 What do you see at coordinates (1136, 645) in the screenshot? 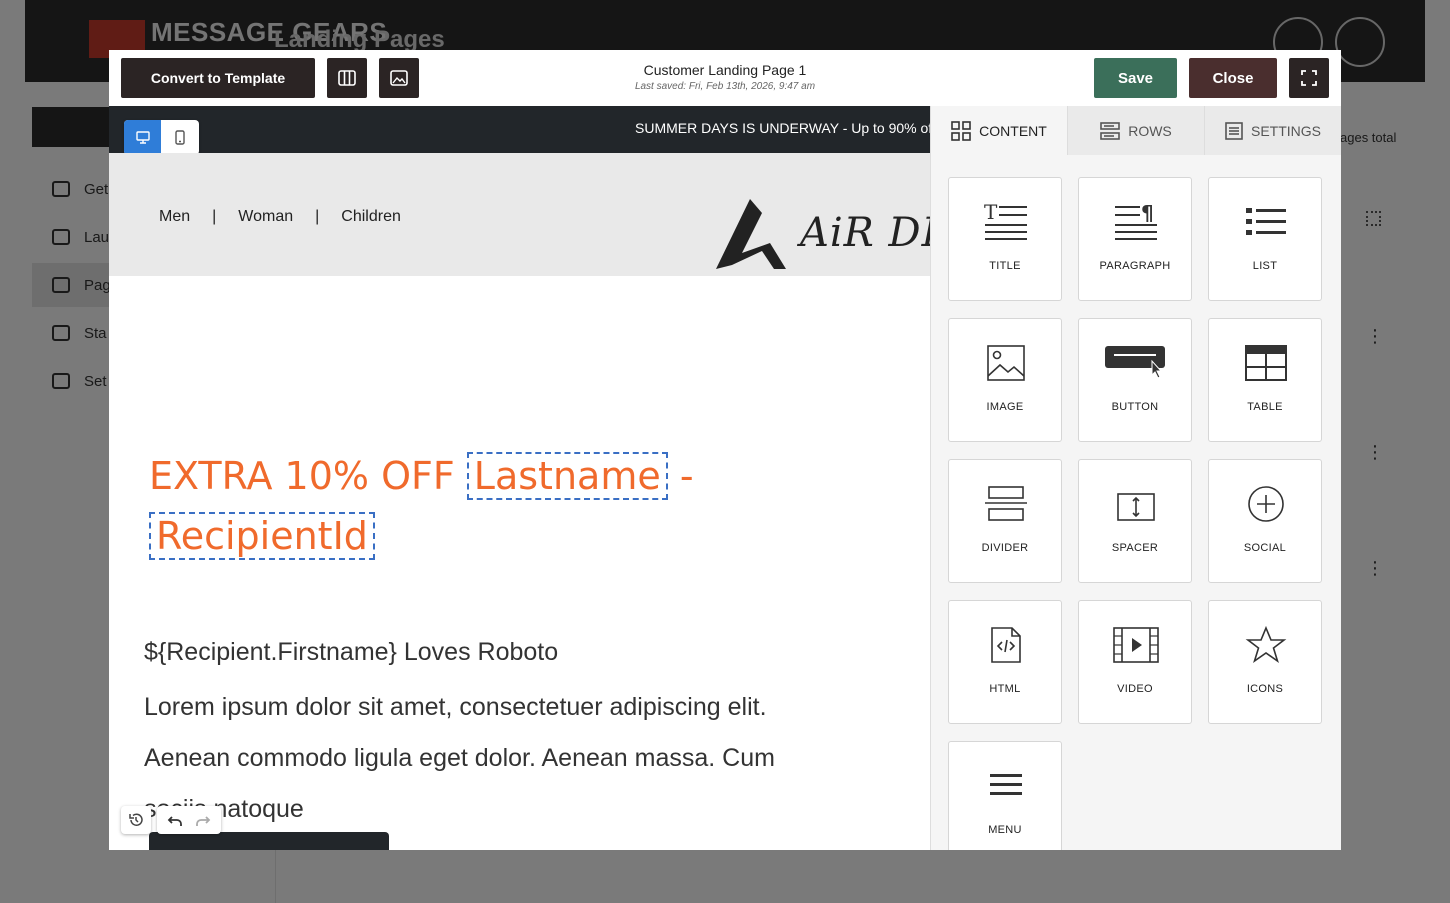
I see `video-icon` at bounding box center [1136, 645].